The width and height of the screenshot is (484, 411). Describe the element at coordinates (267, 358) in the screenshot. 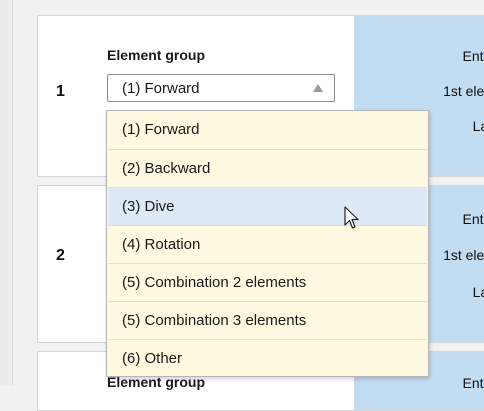

I see `option-other: (6) Other` at that location.